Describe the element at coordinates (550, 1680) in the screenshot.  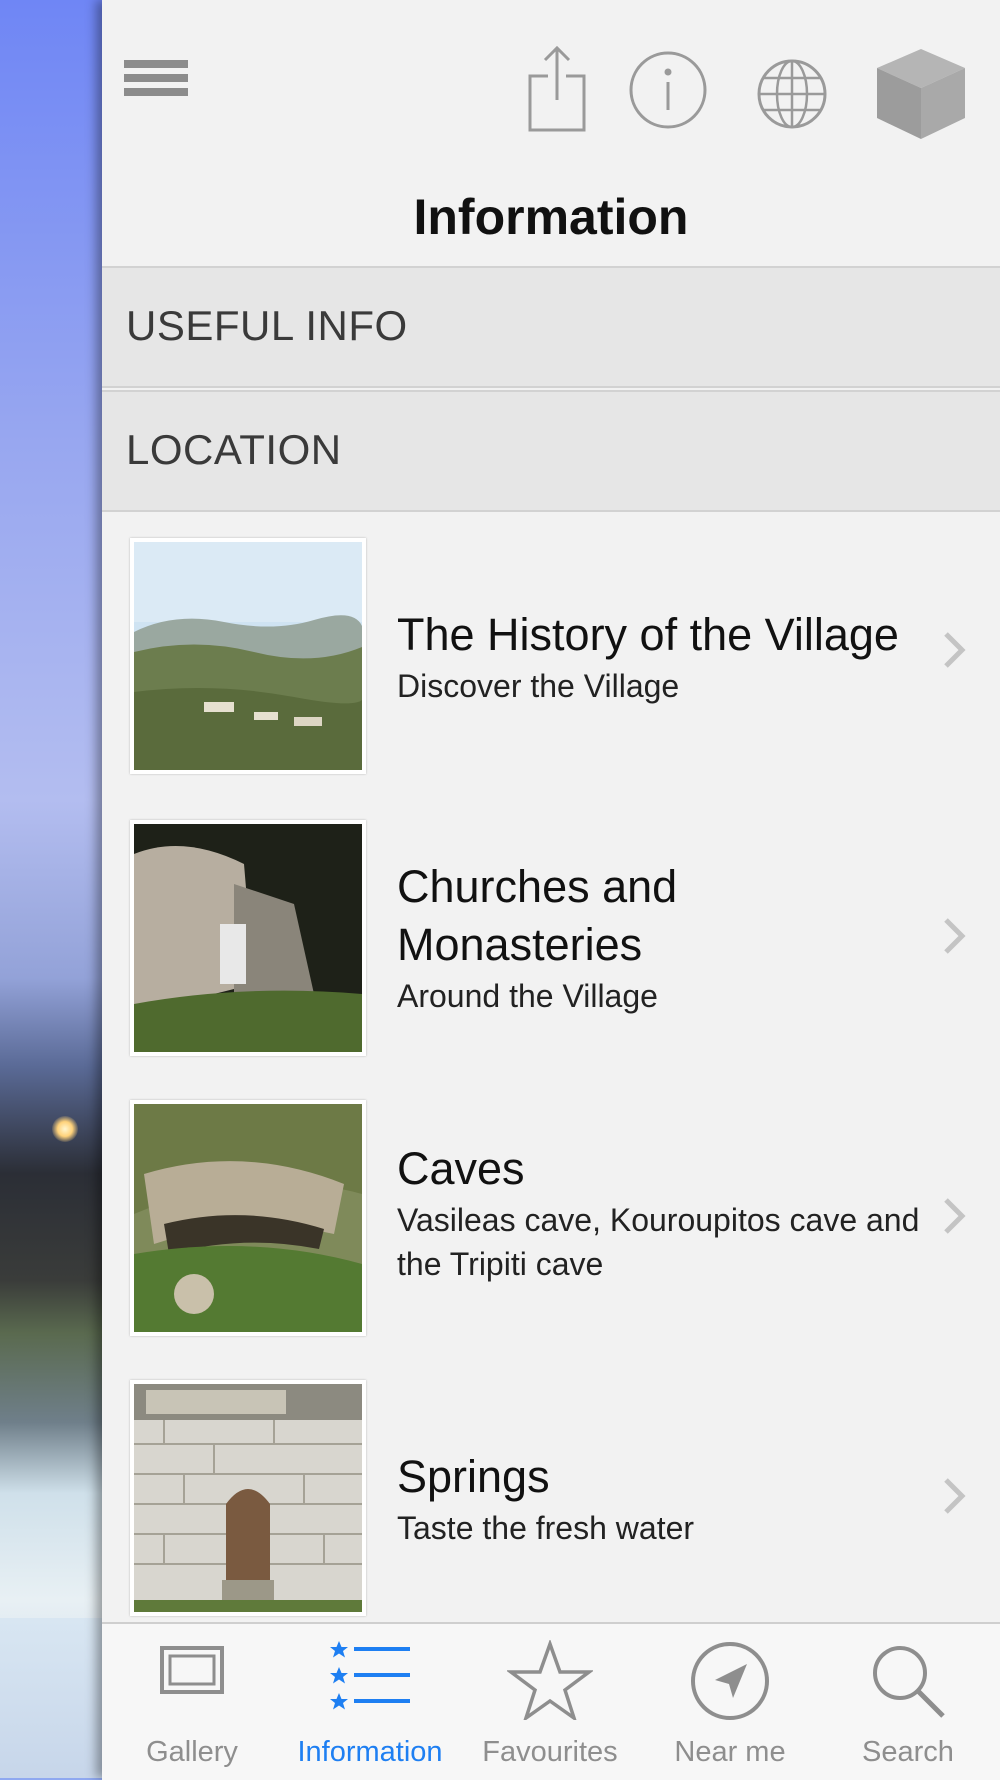
I see `star-icon` at that location.